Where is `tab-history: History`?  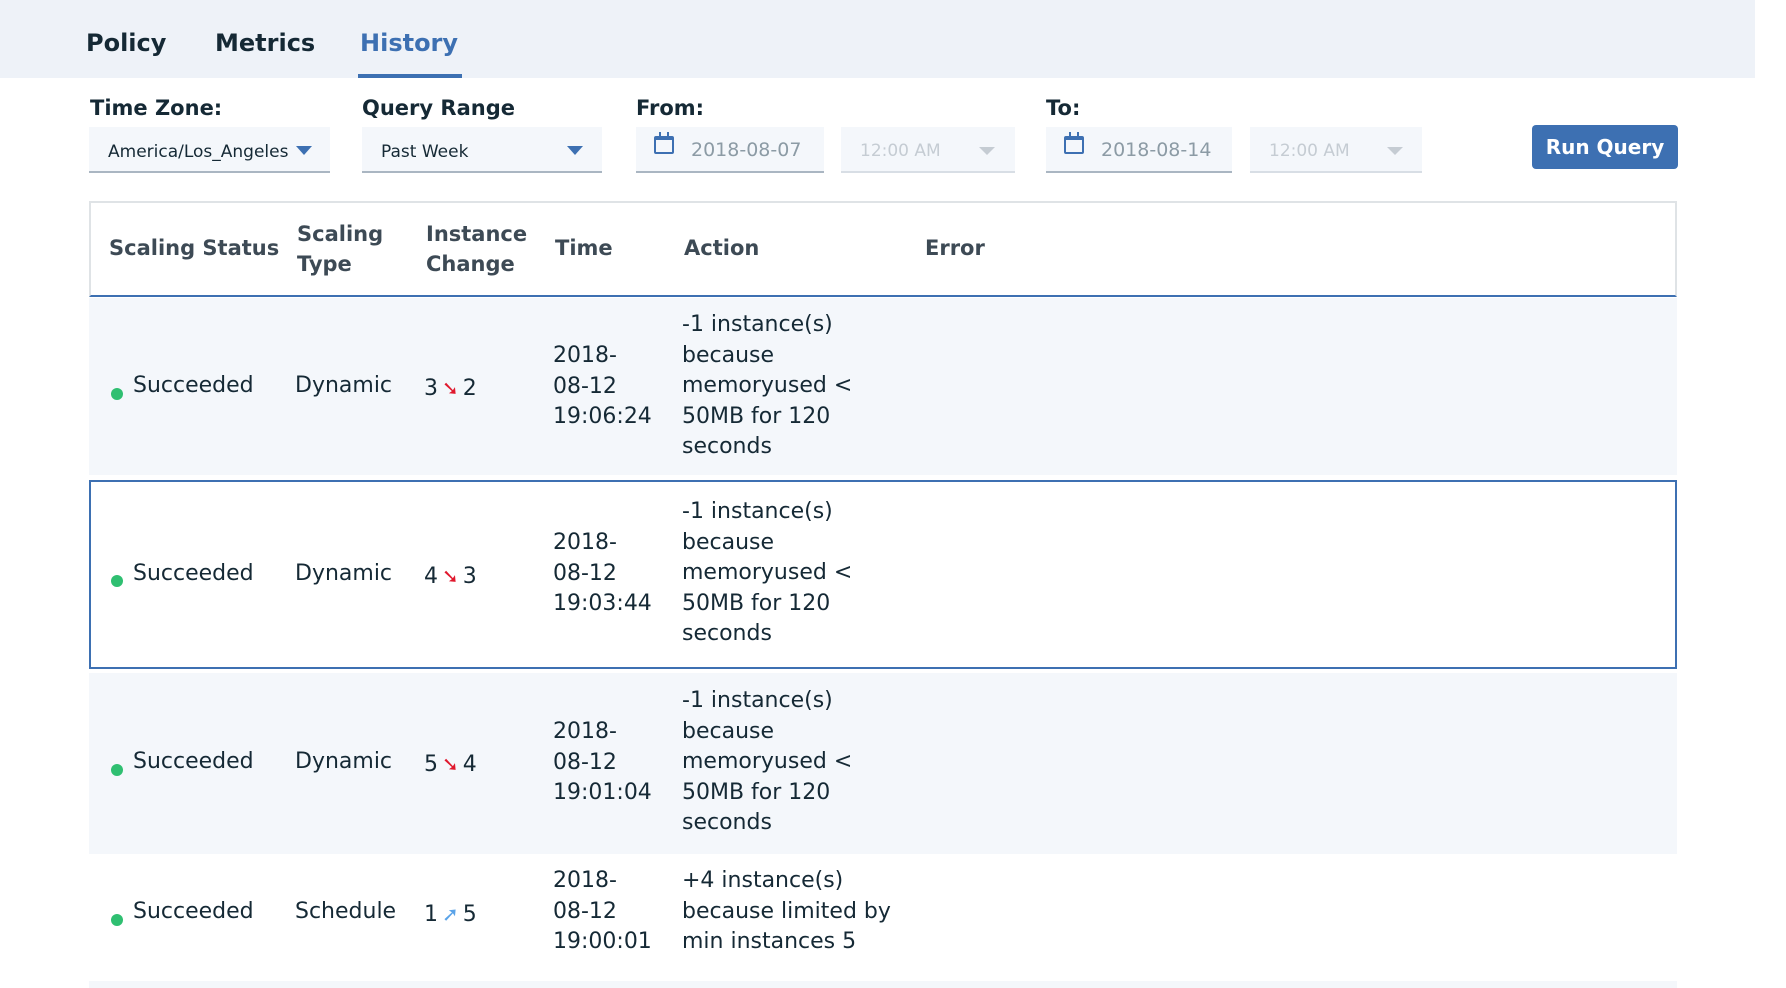
tab-history: History is located at coordinates (410, 53).